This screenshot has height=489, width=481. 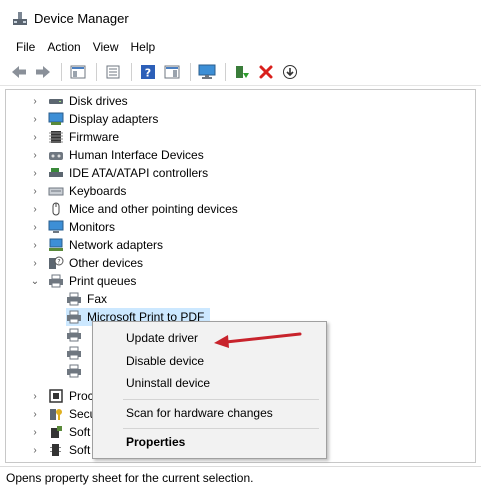 What do you see at coordinates (143, 47) in the screenshot?
I see `menu-help: Help` at bounding box center [143, 47].